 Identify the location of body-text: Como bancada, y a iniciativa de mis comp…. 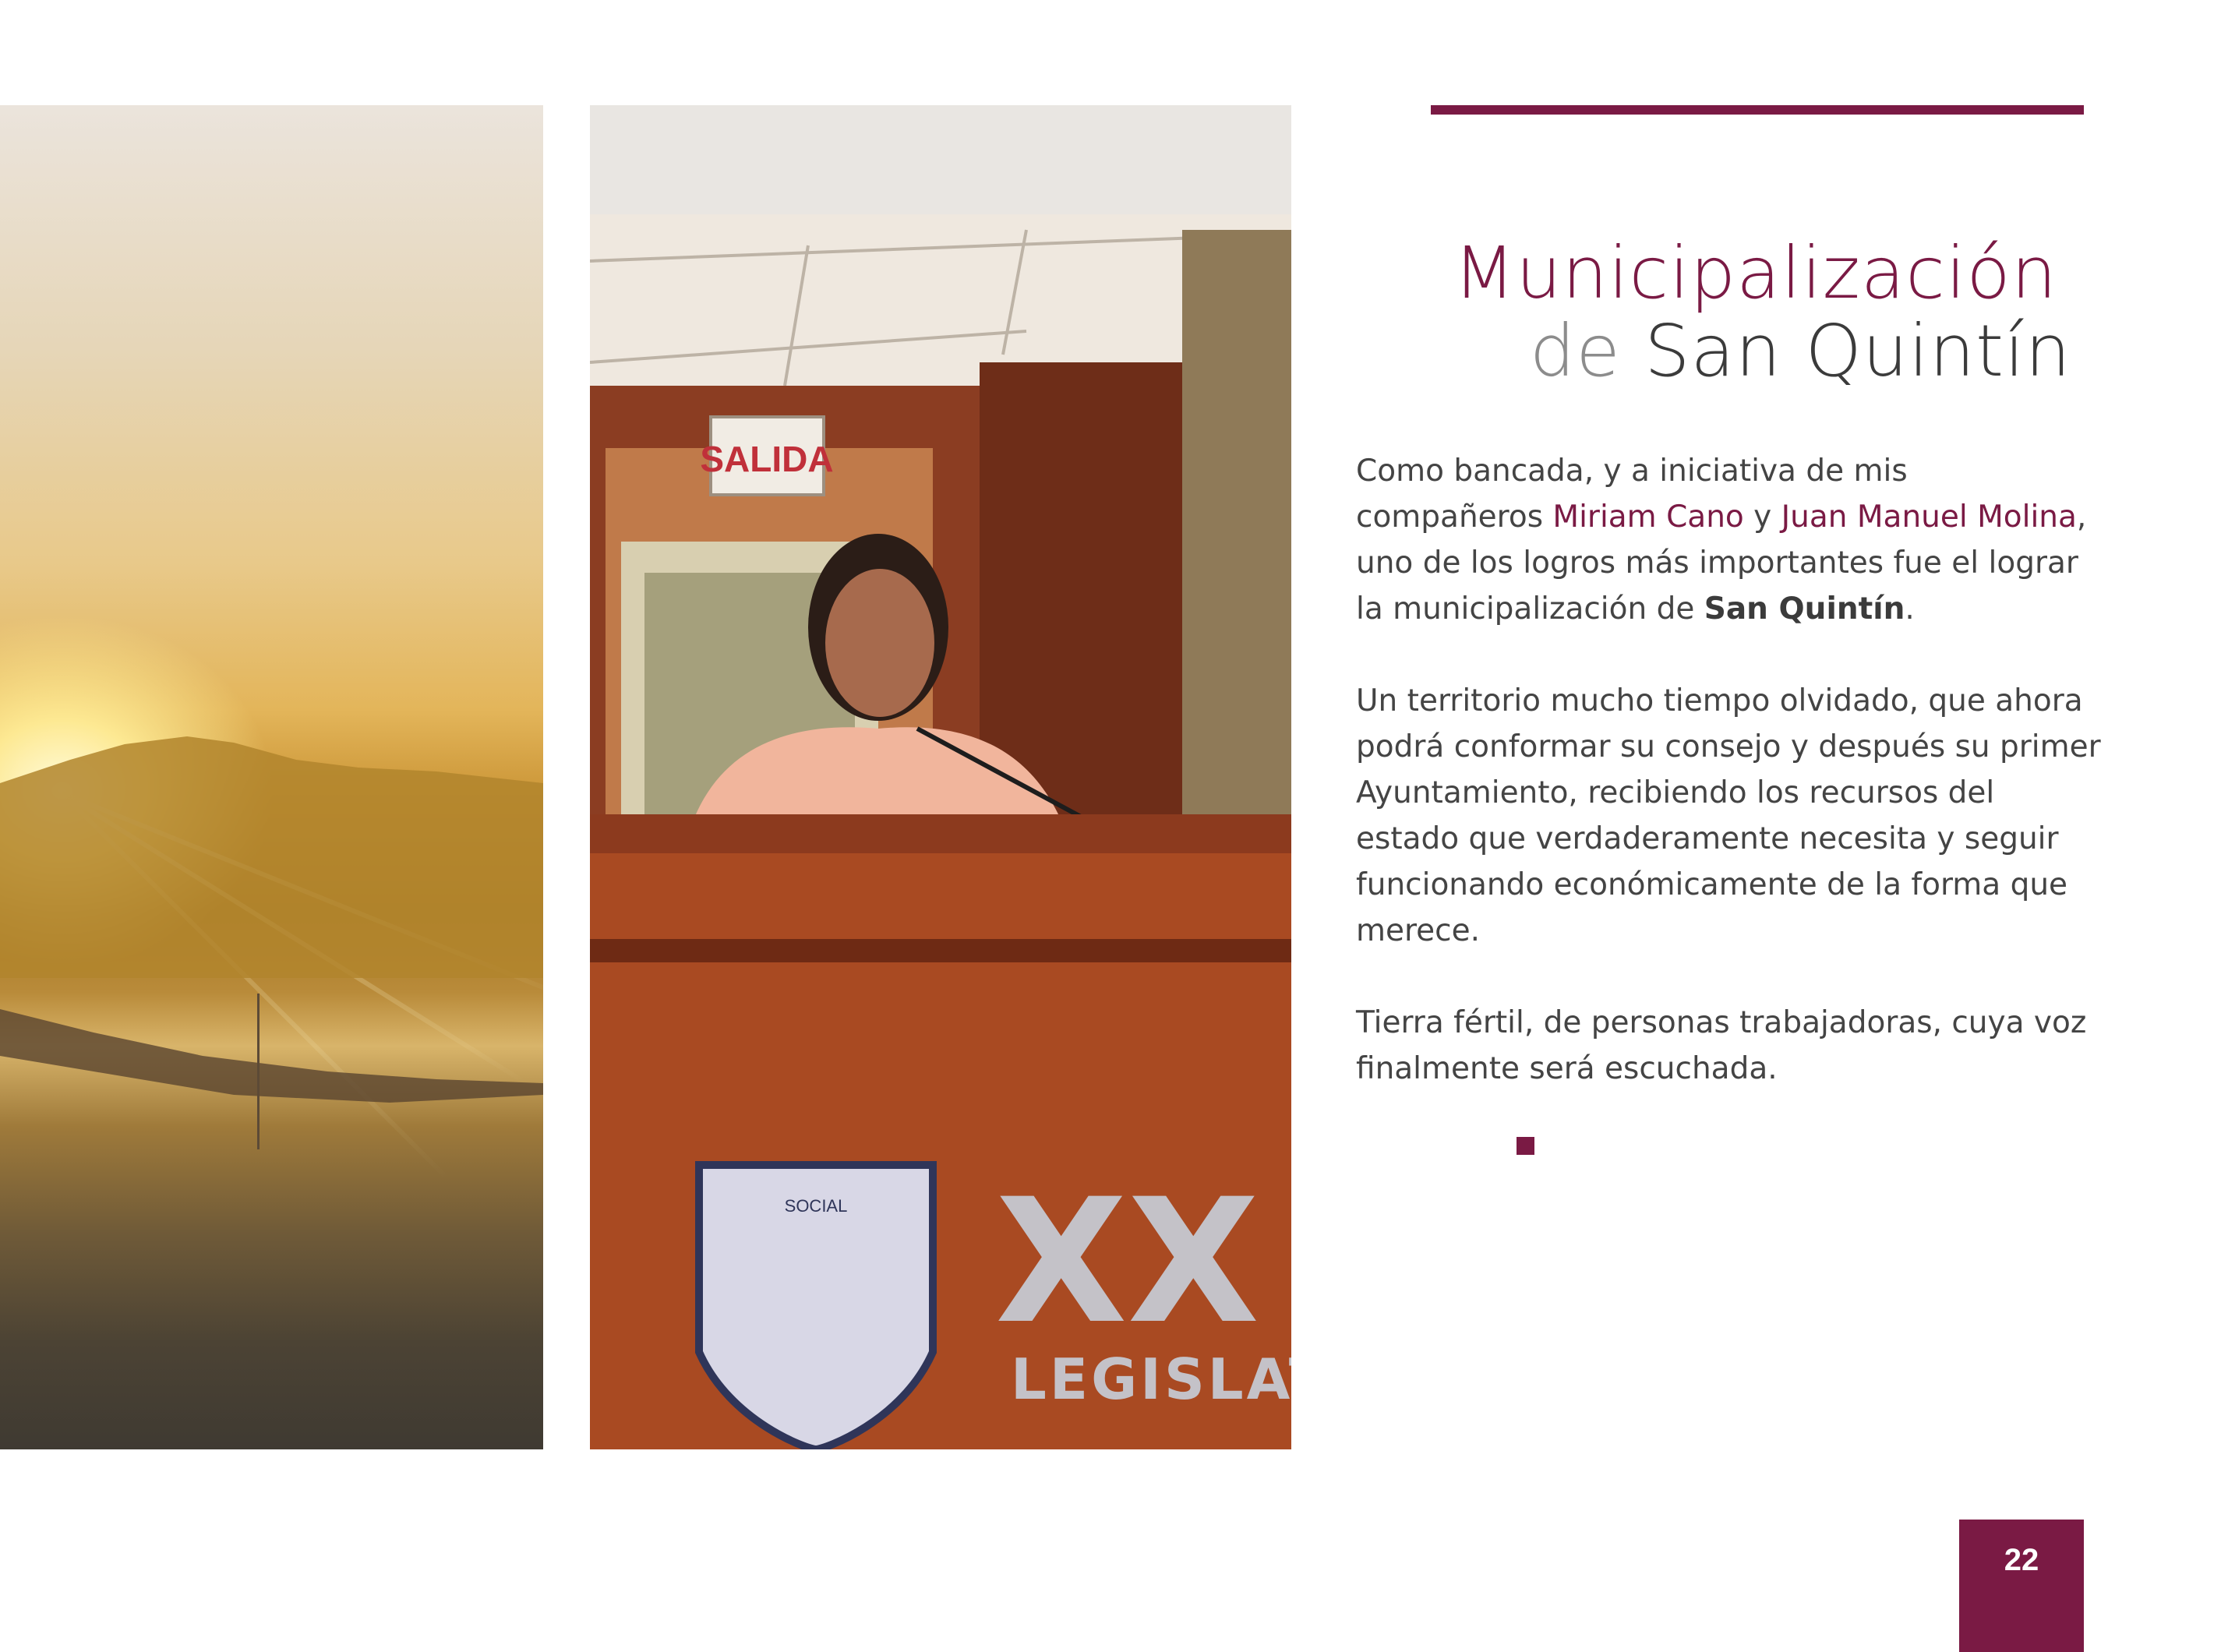
(1730, 793).